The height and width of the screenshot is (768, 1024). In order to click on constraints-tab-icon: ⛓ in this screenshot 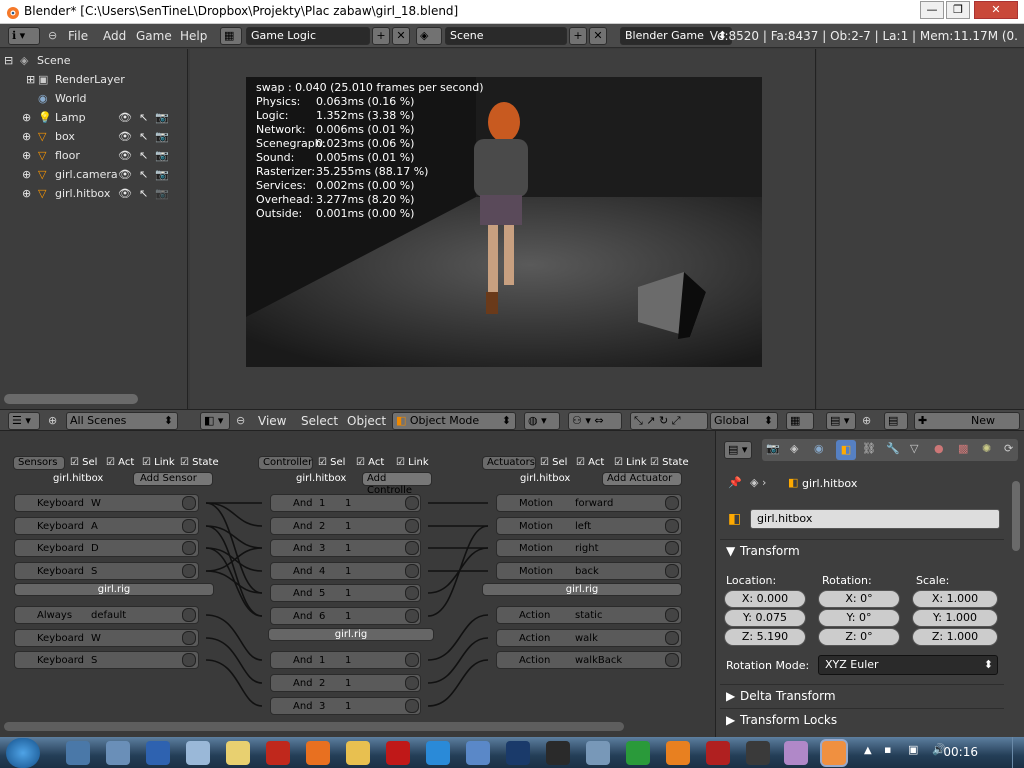, I will do `click(869, 448)`.